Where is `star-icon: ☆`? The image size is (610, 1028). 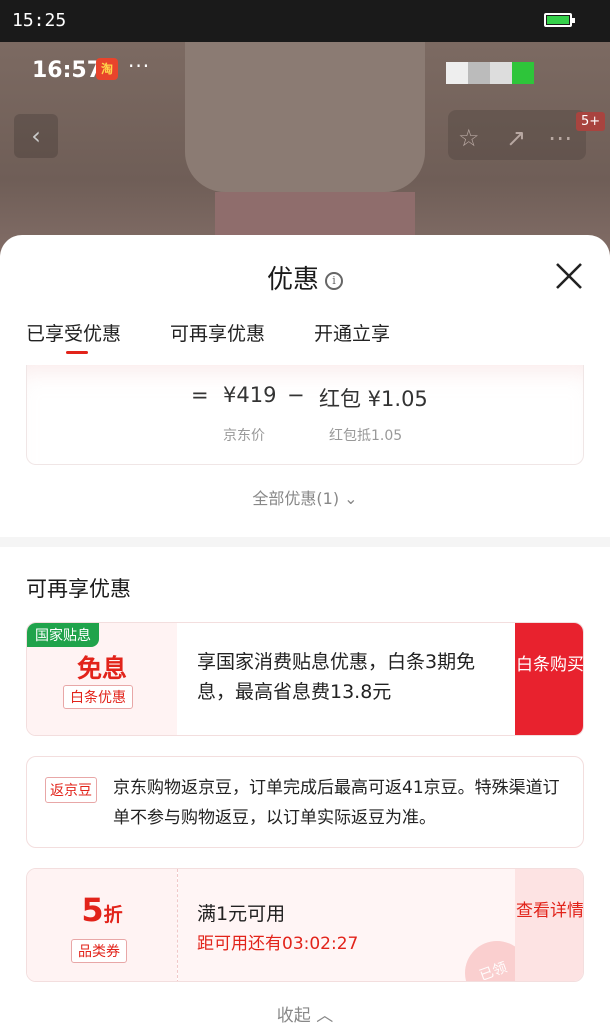
star-icon: ☆ is located at coordinates (469, 138).